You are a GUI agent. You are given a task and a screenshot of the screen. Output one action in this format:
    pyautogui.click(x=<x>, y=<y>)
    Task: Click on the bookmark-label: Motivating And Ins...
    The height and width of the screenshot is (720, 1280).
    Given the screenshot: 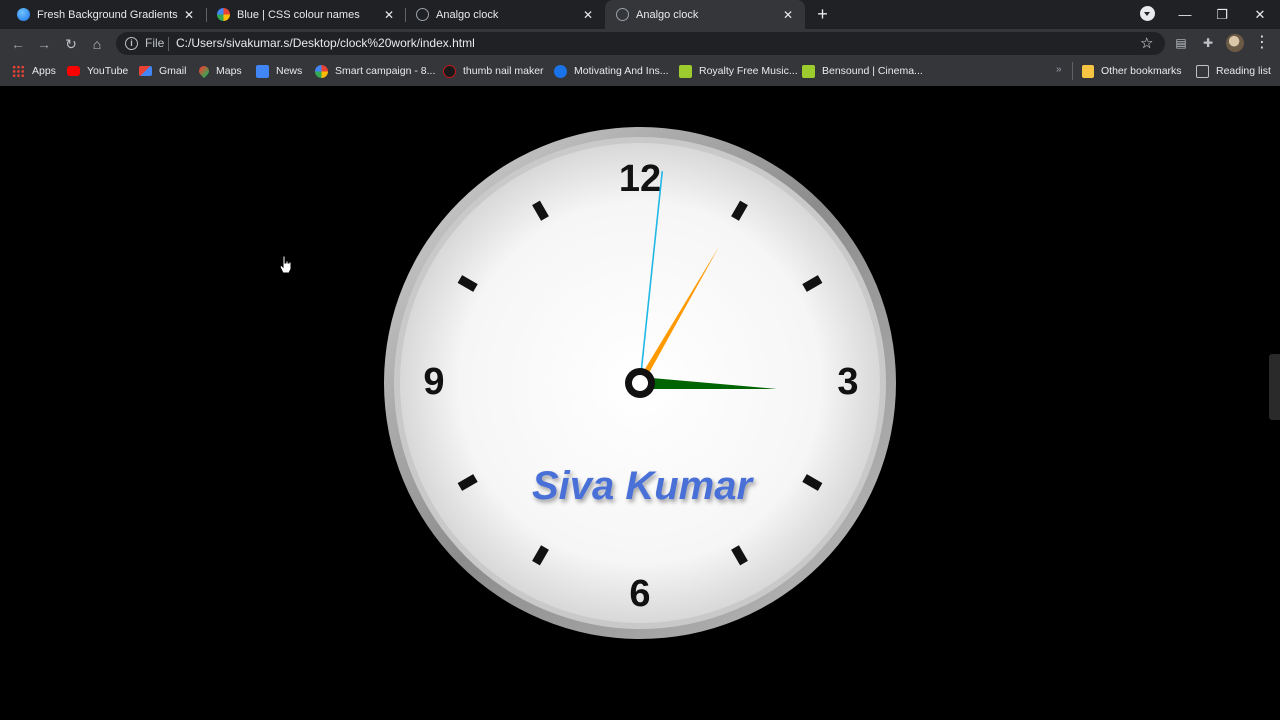 What is the action you would take?
    pyautogui.click(x=621, y=71)
    